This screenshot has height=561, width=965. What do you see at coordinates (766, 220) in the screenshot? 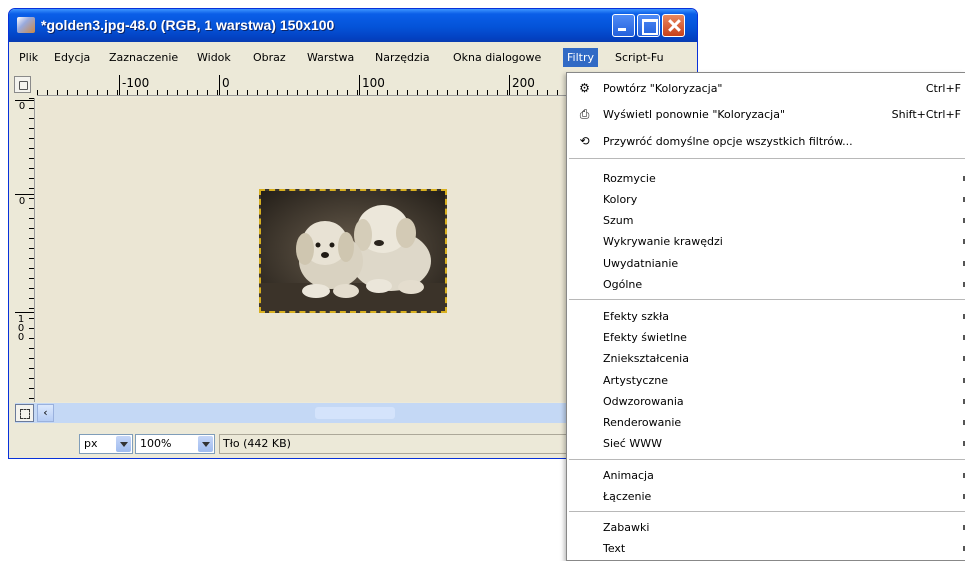
I see `menu-item-szum: Szum` at bounding box center [766, 220].